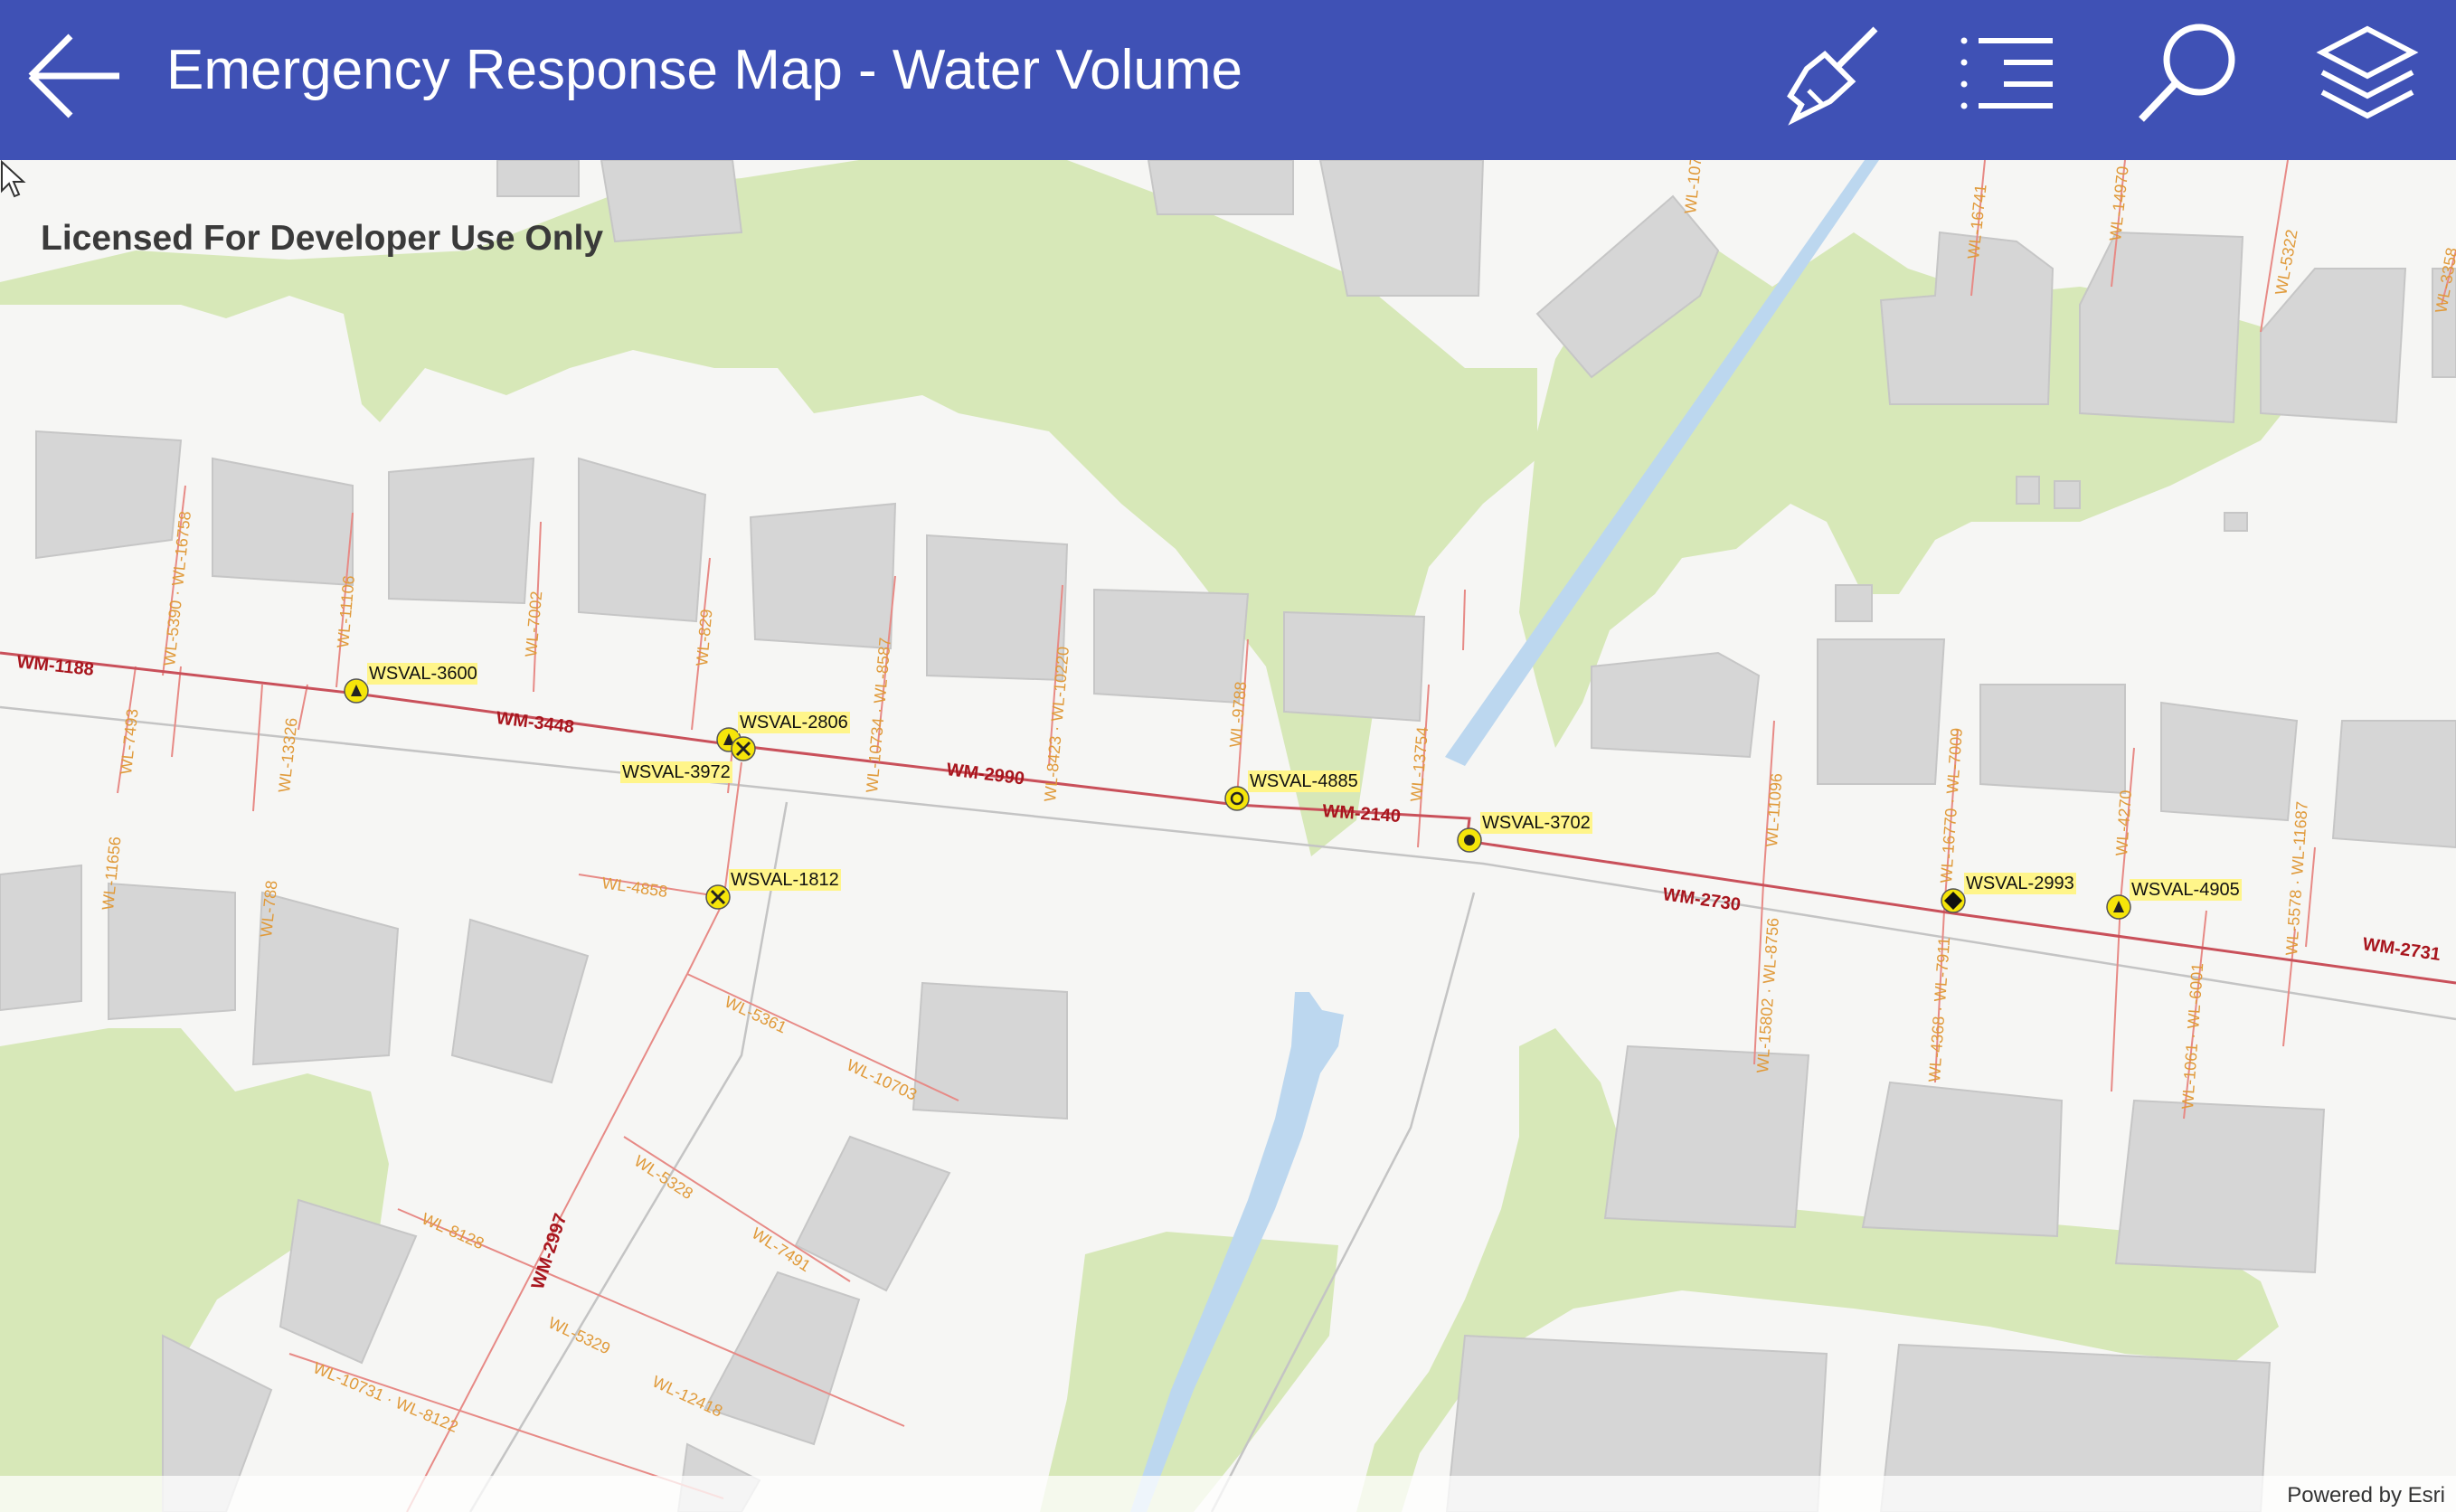 The image size is (2456, 1512). What do you see at coordinates (1537, 823) in the screenshot?
I see `svg-text: WSVAL-3702` at bounding box center [1537, 823].